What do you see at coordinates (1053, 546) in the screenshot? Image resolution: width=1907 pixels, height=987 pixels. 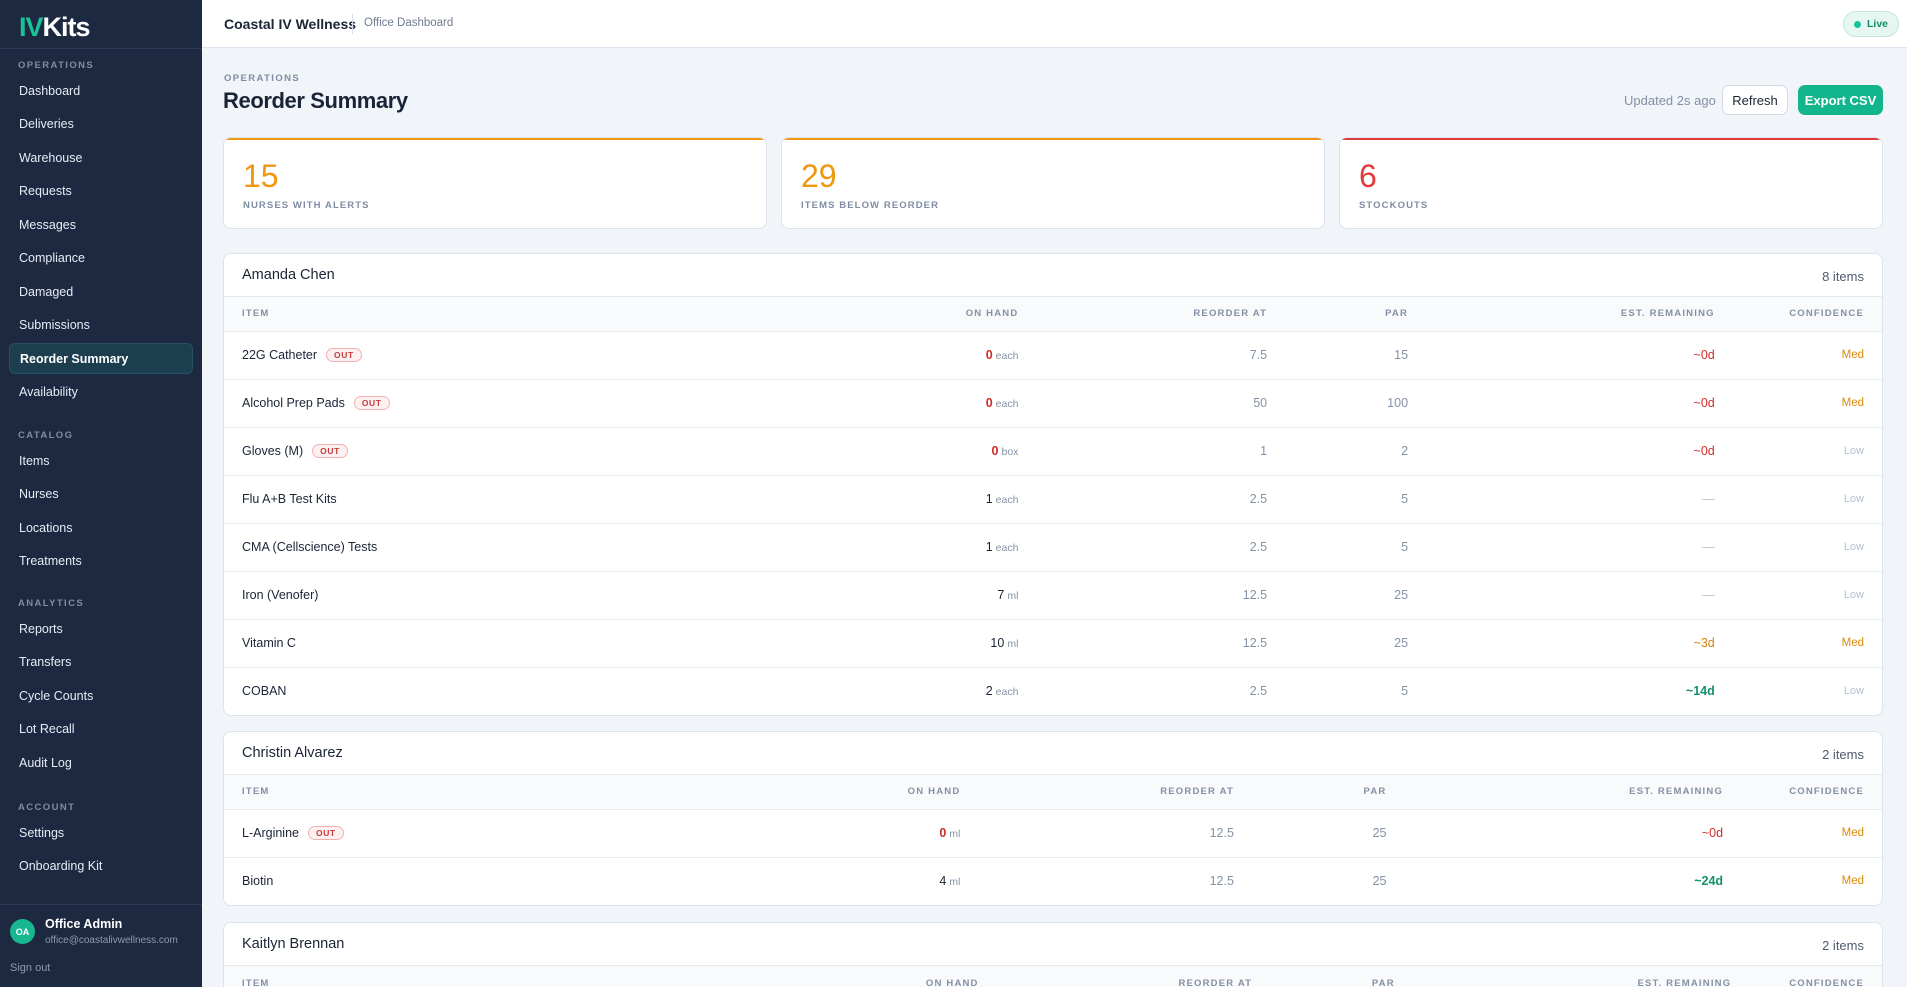 I see `table-row: CMA (Cellscience) Tests 1 each 2.5 5— Low` at bounding box center [1053, 546].